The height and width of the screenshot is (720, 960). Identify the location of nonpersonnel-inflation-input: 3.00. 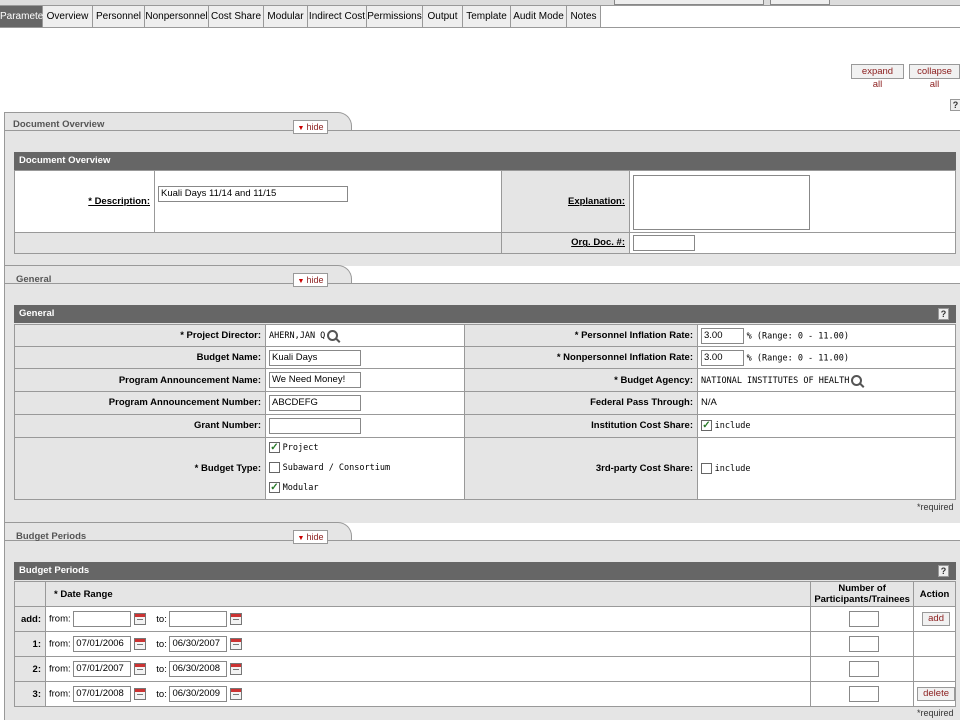
(722, 357).